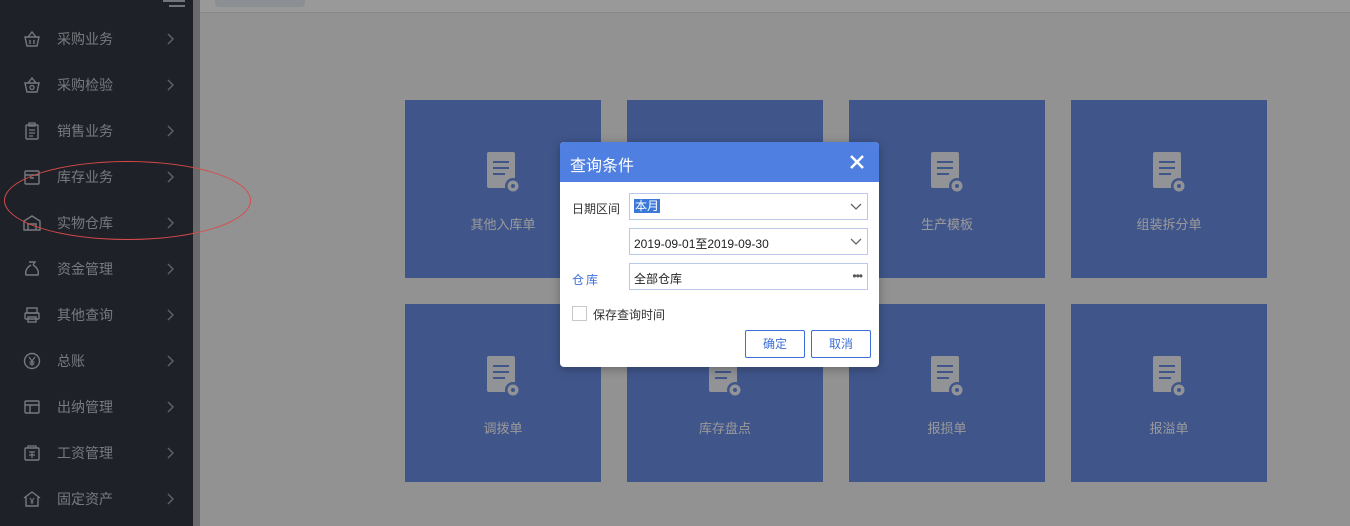 The width and height of the screenshot is (1350, 526). What do you see at coordinates (719, 162) in the screenshot?
I see `dialog-header: 查询条件` at bounding box center [719, 162].